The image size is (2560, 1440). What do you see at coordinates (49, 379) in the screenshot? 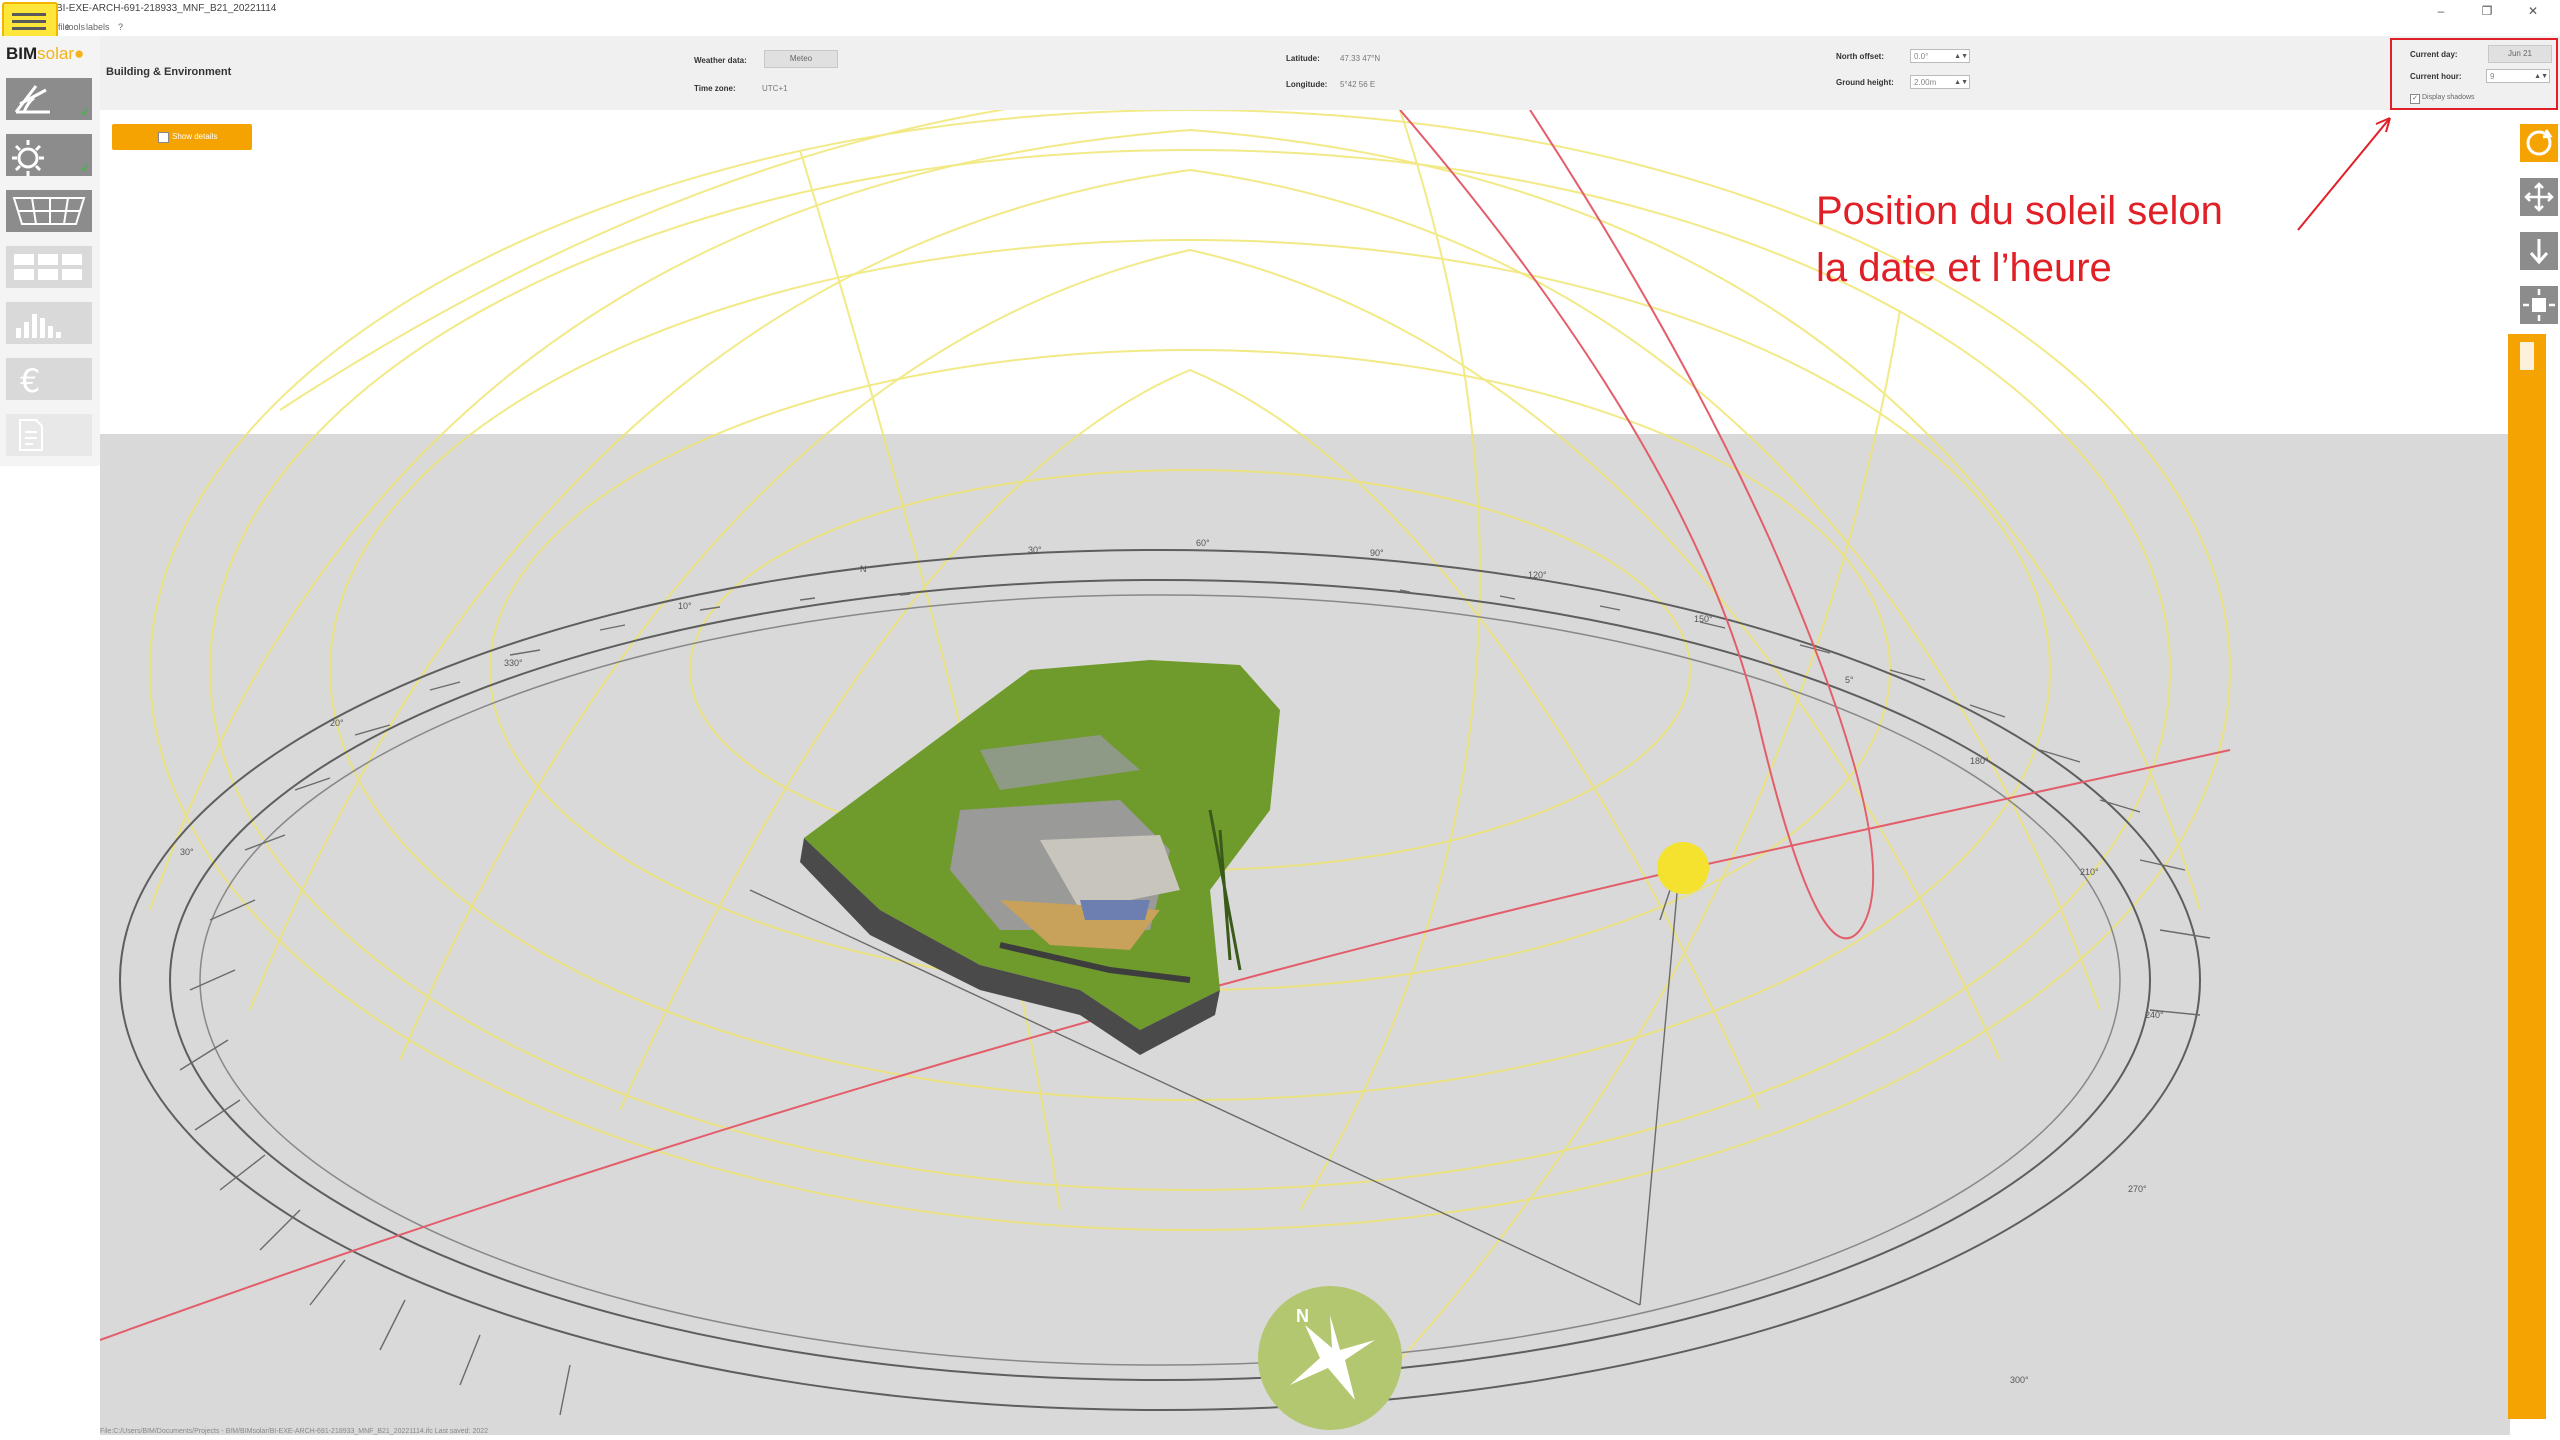
I see `sidebar-cost-button: €` at bounding box center [49, 379].